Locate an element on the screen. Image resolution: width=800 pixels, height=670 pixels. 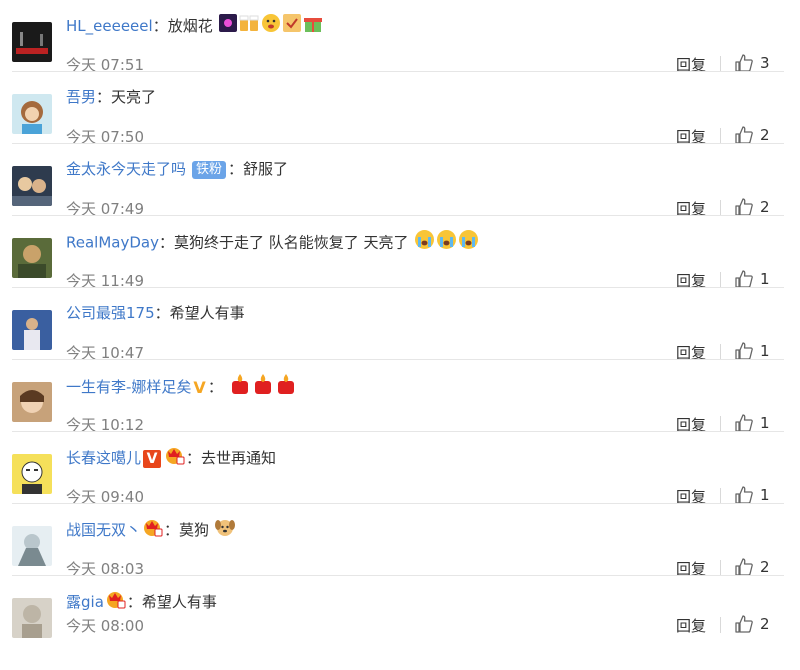
comment-line: 露gia ：希望人有事 is located at coordinates (141, 601).